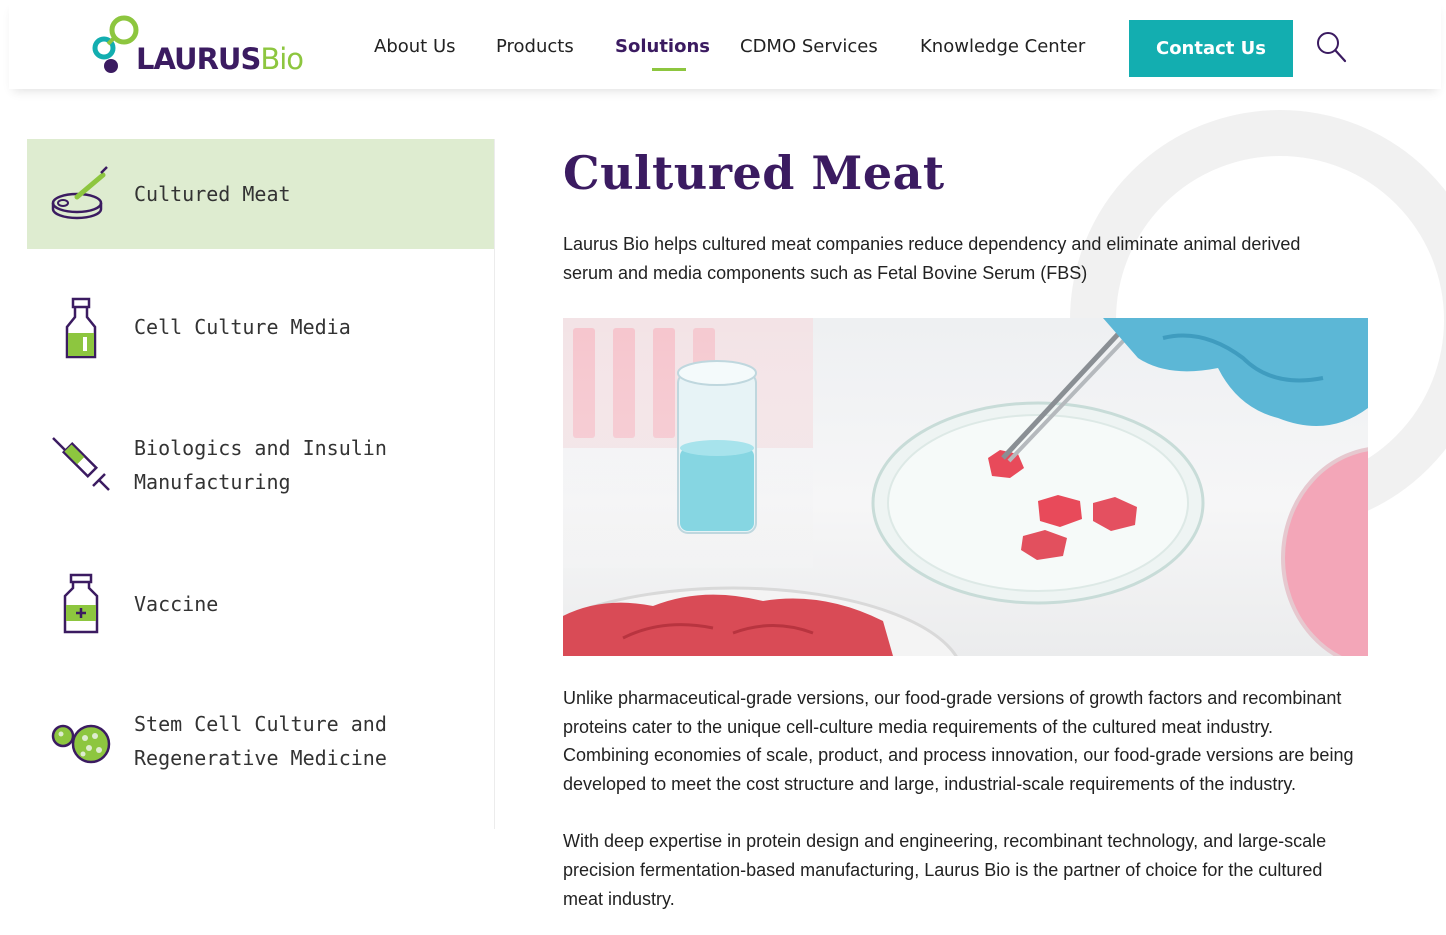 The width and height of the screenshot is (1446, 935). What do you see at coordinates (81, 744) in the screenshot?
I see `cells-icon` at bounding box center [81, 744].